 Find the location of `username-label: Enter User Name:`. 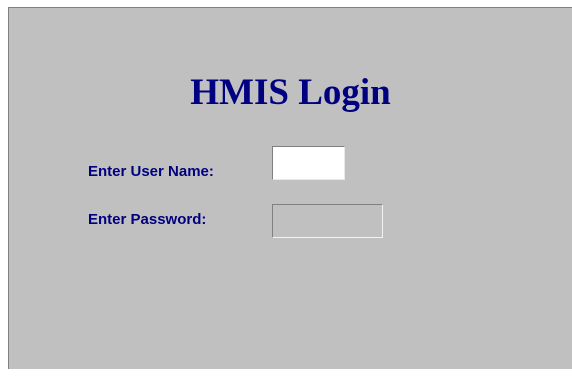

username-label: Enter User Name: is located at coordinates (151, 171).